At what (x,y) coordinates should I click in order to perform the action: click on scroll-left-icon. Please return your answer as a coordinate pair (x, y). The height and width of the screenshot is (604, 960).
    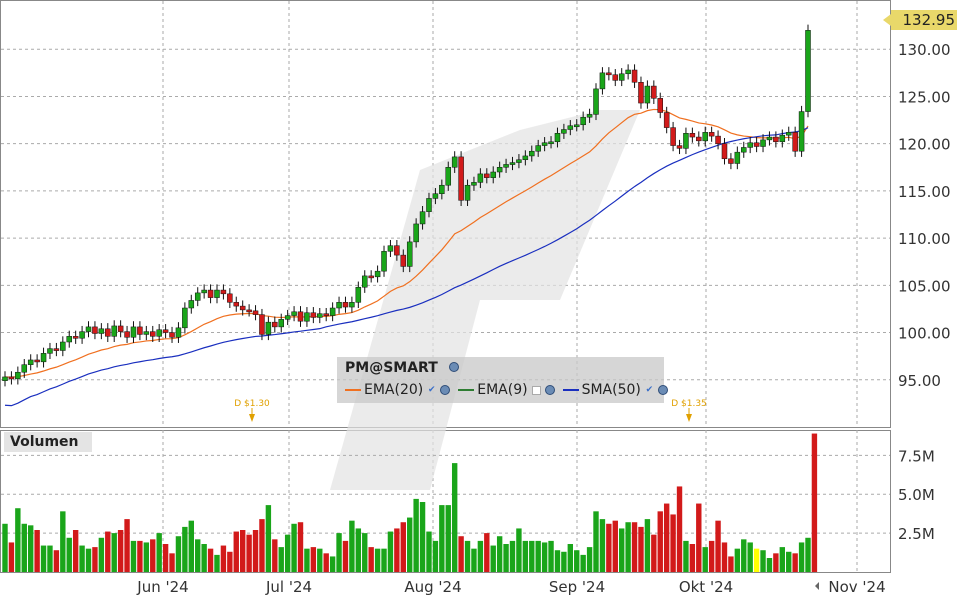
    Looking at the image, I should click on (817, 586).